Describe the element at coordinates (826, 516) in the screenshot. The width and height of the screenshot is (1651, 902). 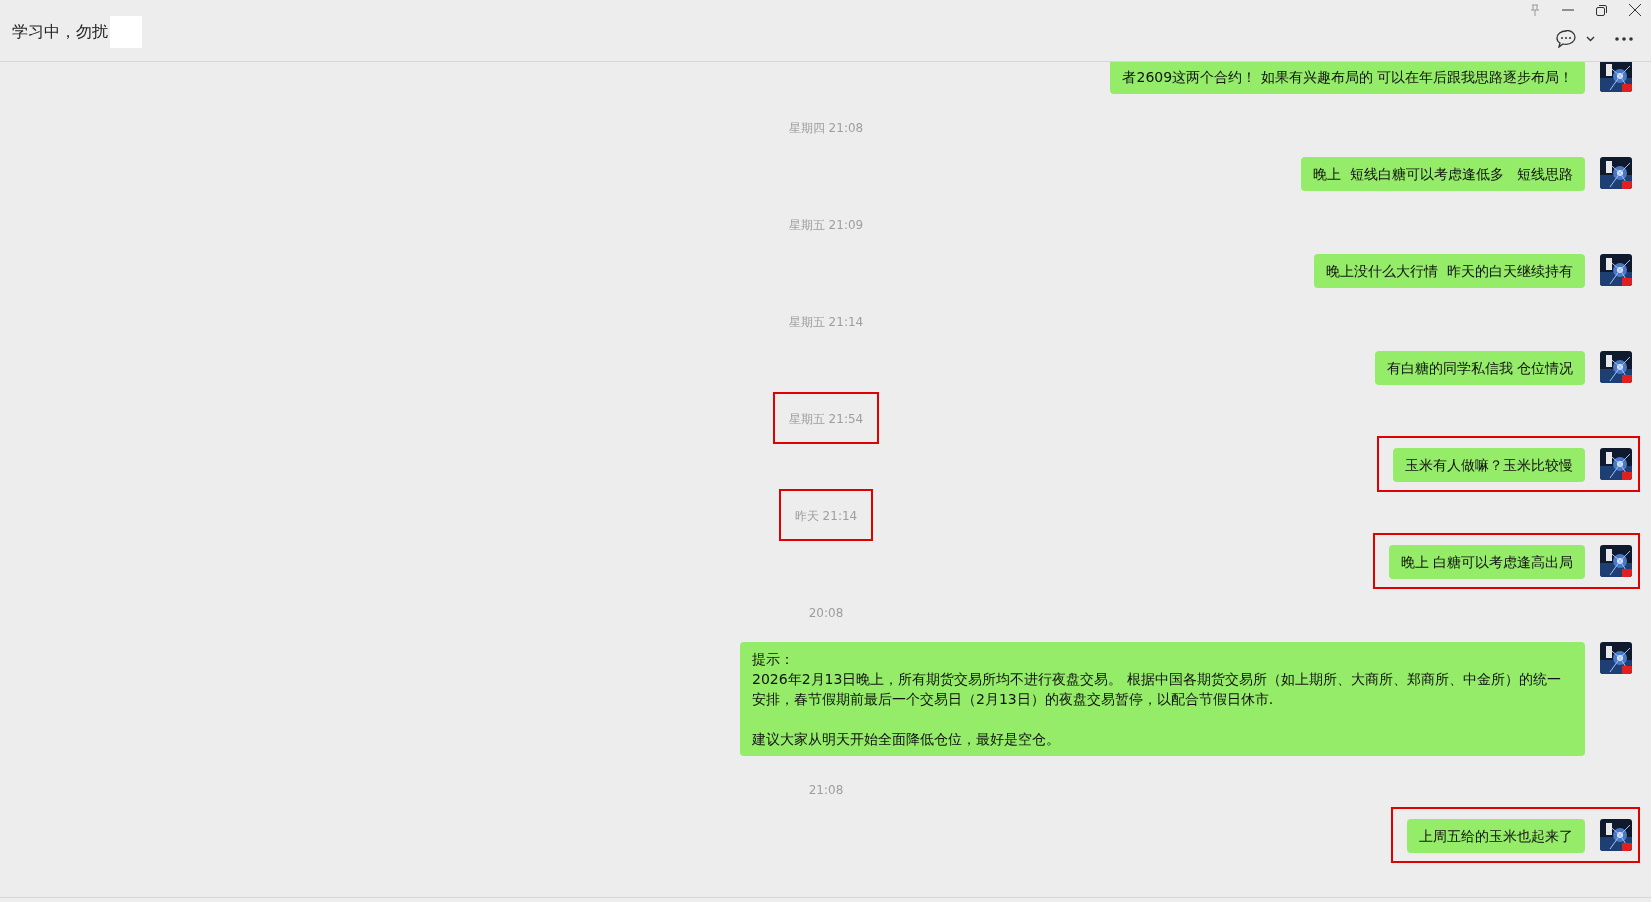
I see `timestamp: 昨天 21:14` at that location.